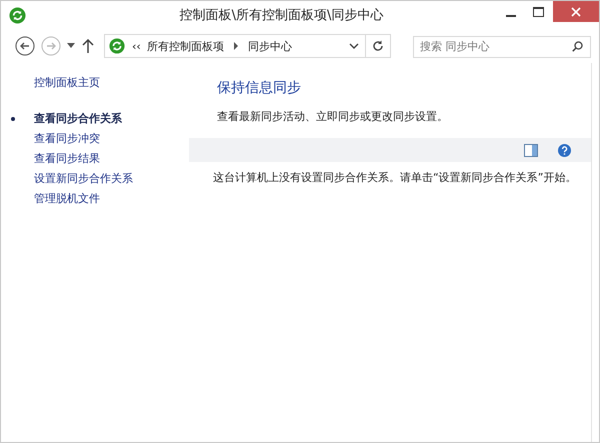 The width and height of the screenshot is (600, 443). Describe the element at coordinates (538, 11) in the screenshot. I see `maximize-icon` at that location.